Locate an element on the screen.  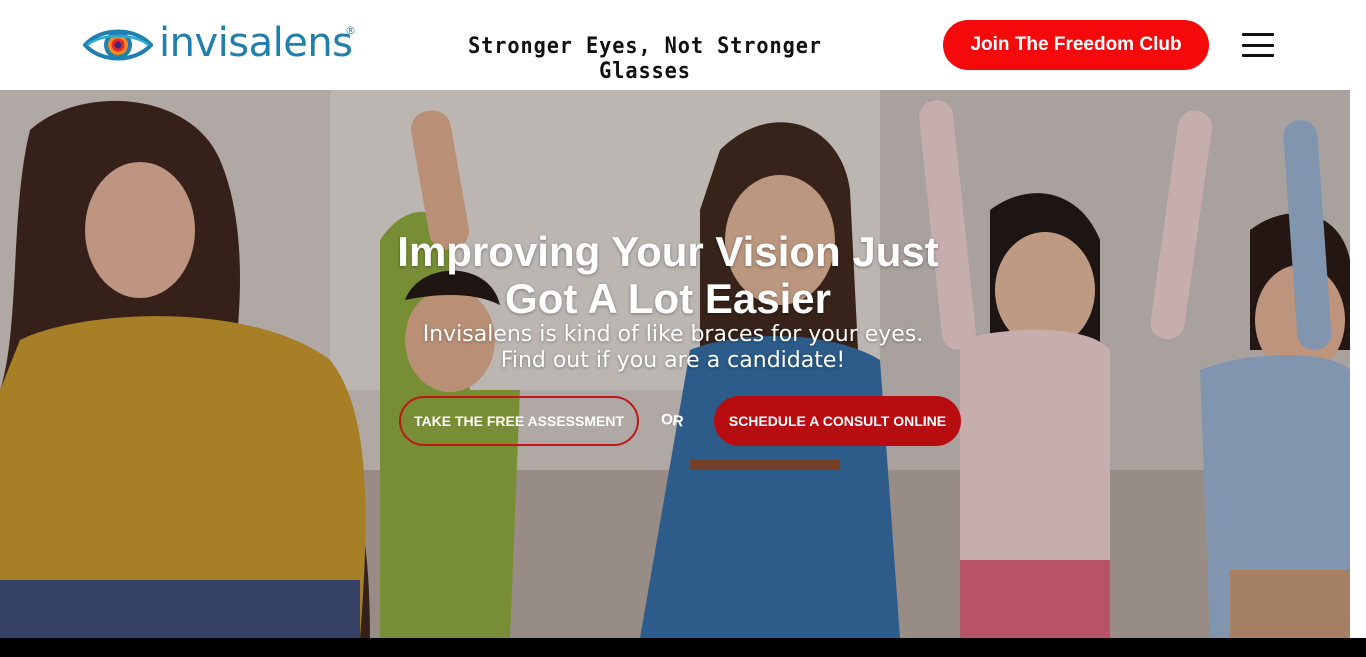
page-edge is located at coordinates (1358, 364).